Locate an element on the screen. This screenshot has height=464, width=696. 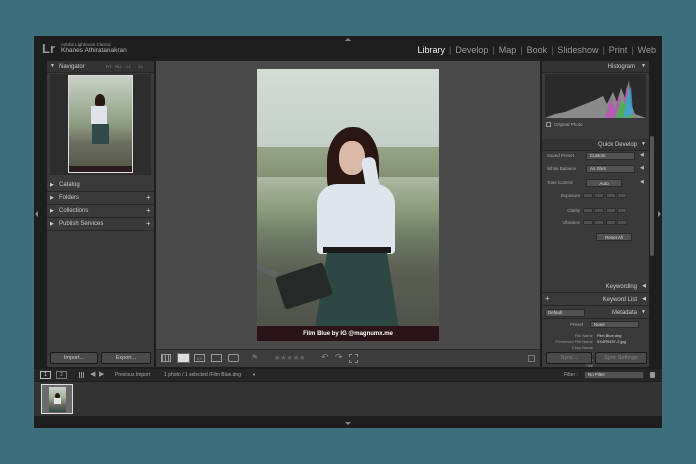
rotate-left-icon: ↶ is located at coordinates (325, 357).